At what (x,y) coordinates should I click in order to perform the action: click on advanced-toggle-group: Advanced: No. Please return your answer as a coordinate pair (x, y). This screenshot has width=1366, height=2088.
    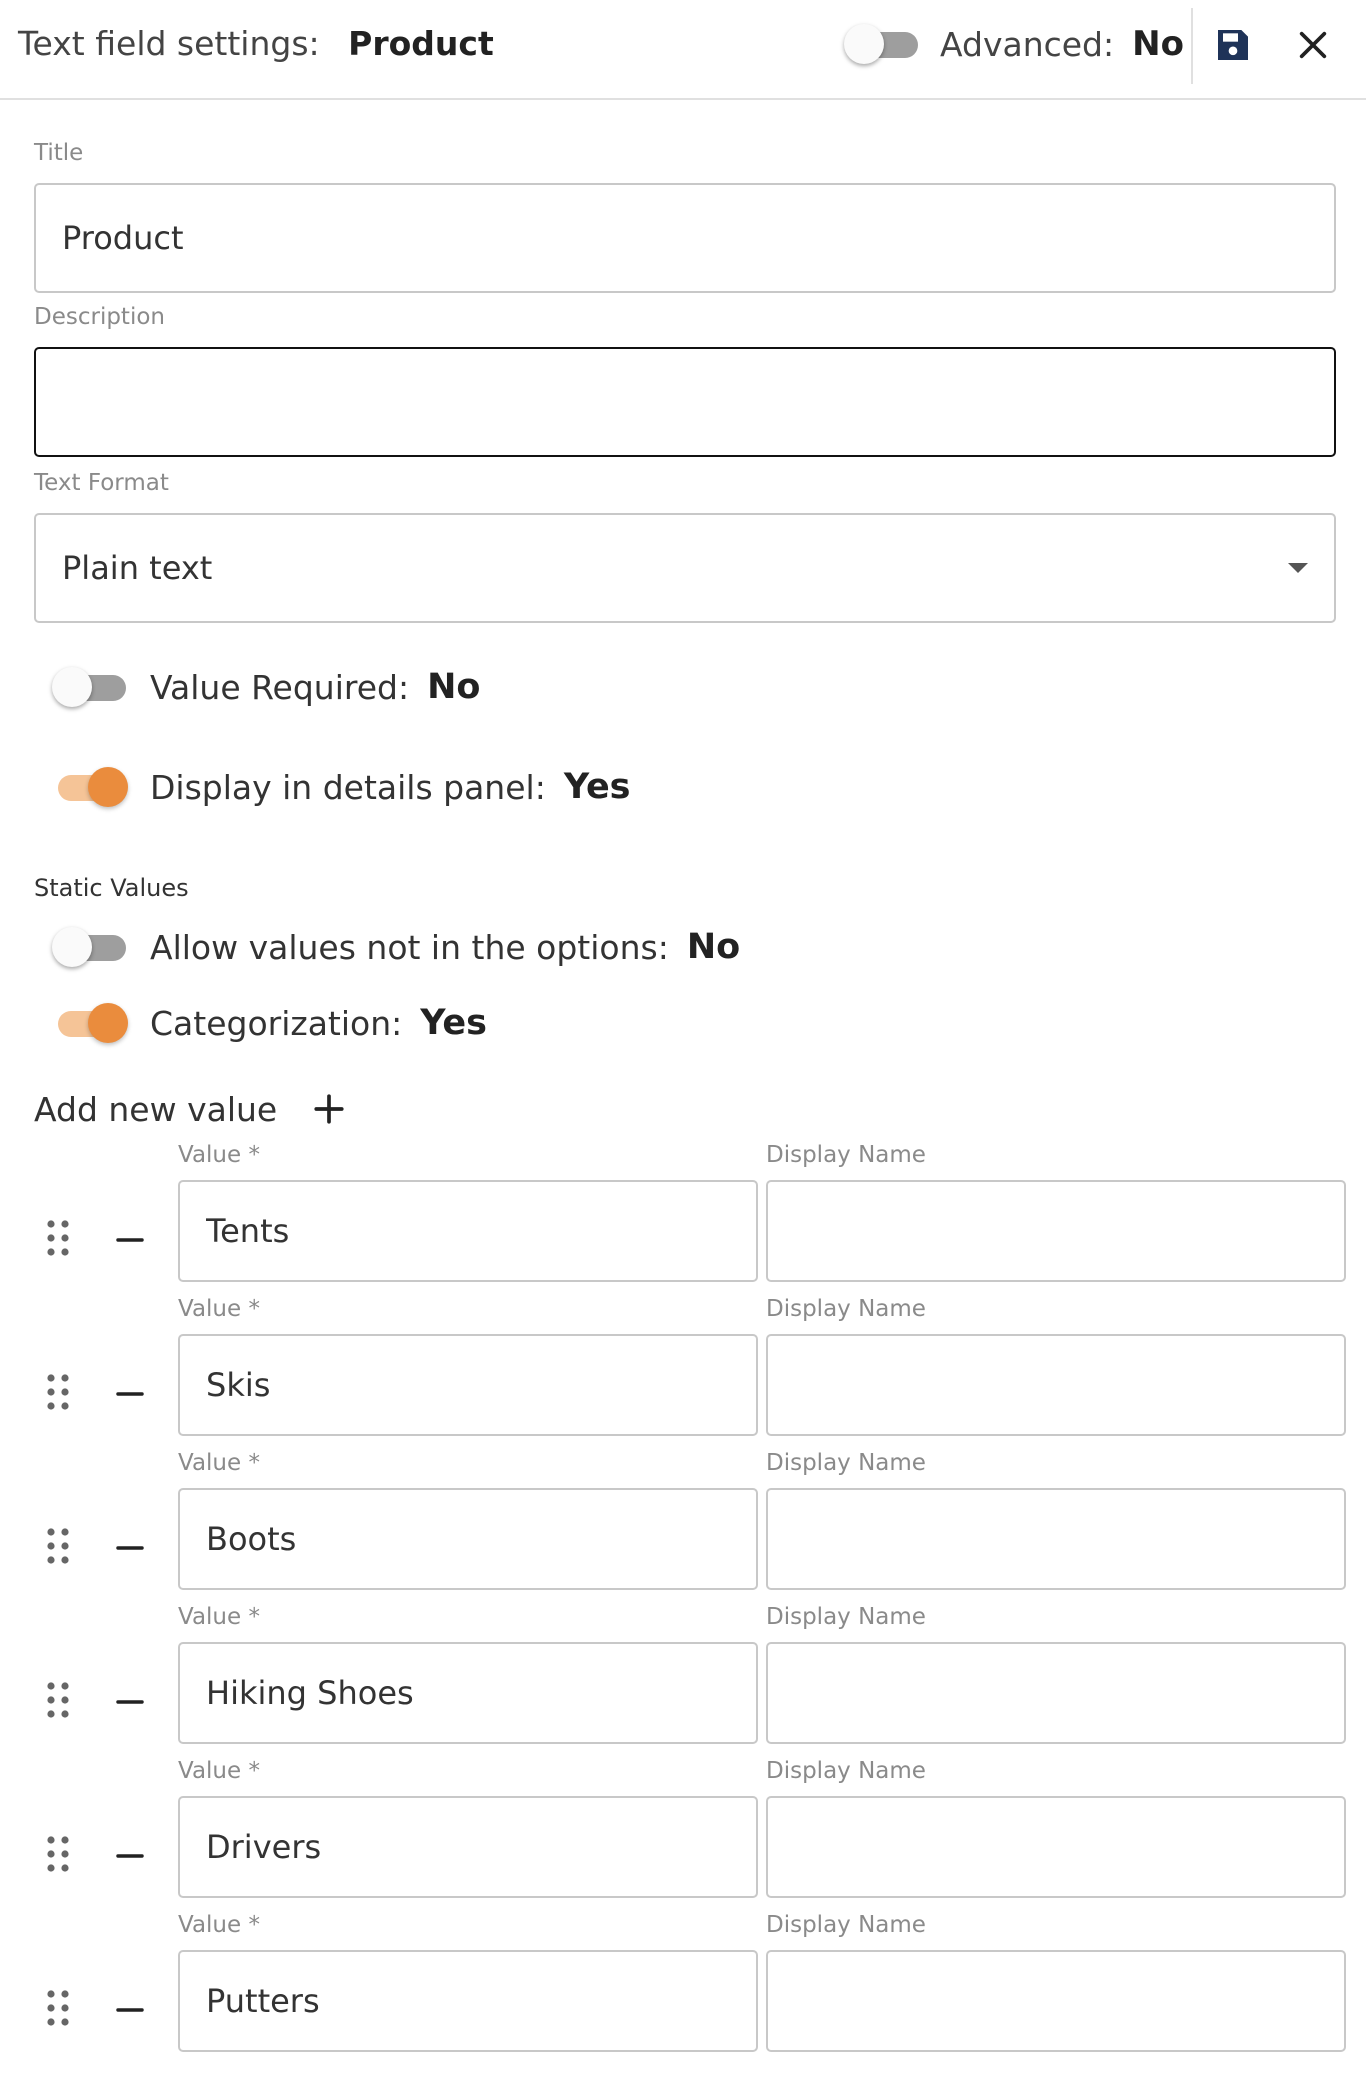
    Looking at the image, I should click on (1013, 44).